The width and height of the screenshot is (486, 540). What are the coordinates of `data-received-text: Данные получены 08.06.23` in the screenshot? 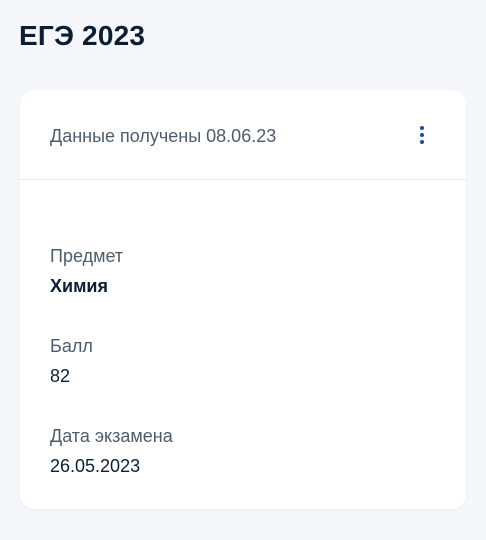 It's located at (163, 136).